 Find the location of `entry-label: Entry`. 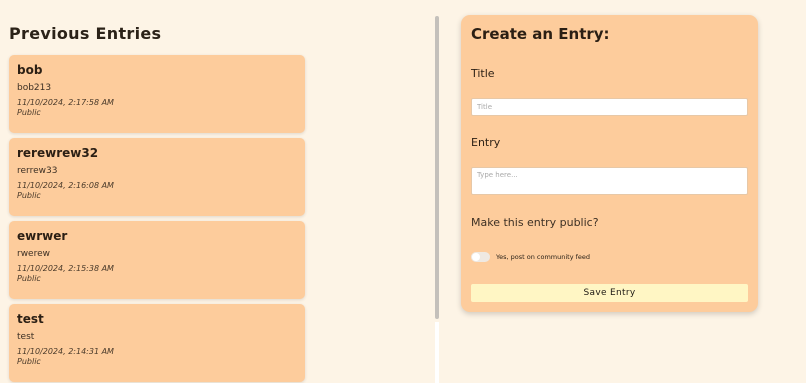

entry-label: Entry is located at coordinates (486, 142).